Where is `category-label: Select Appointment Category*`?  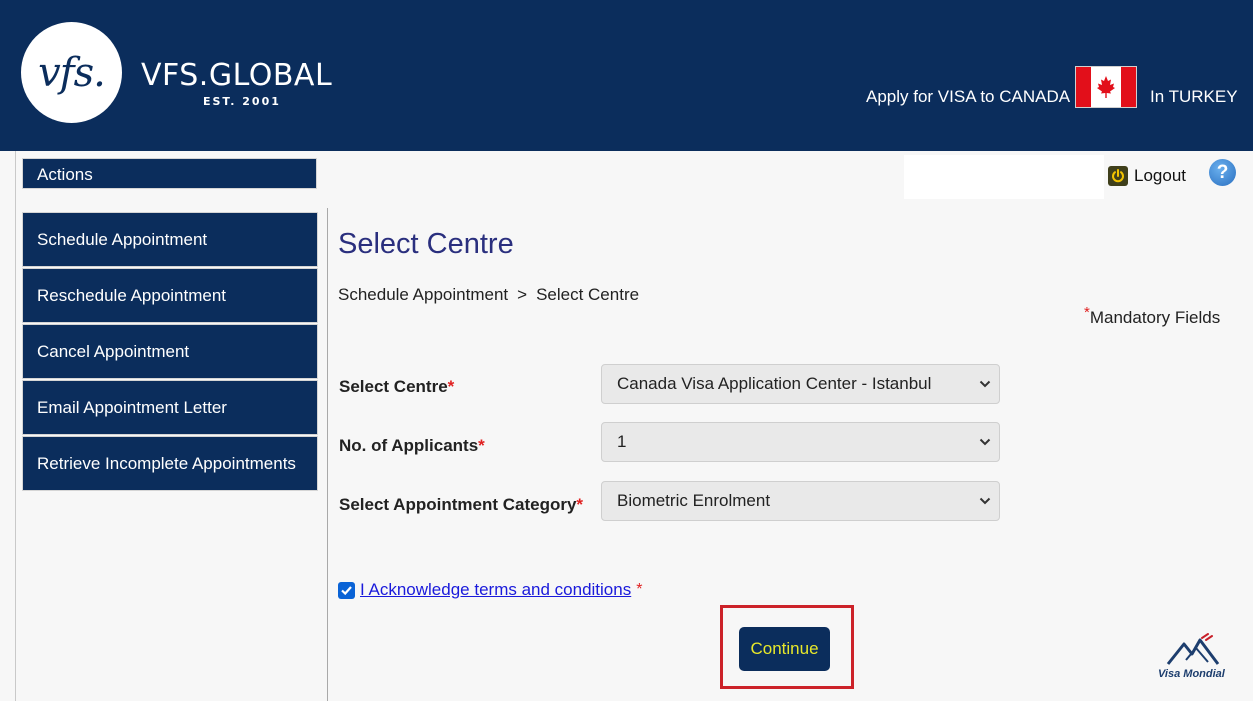 category-label: Select Appointment Category* is located at coordinates (461, 504).